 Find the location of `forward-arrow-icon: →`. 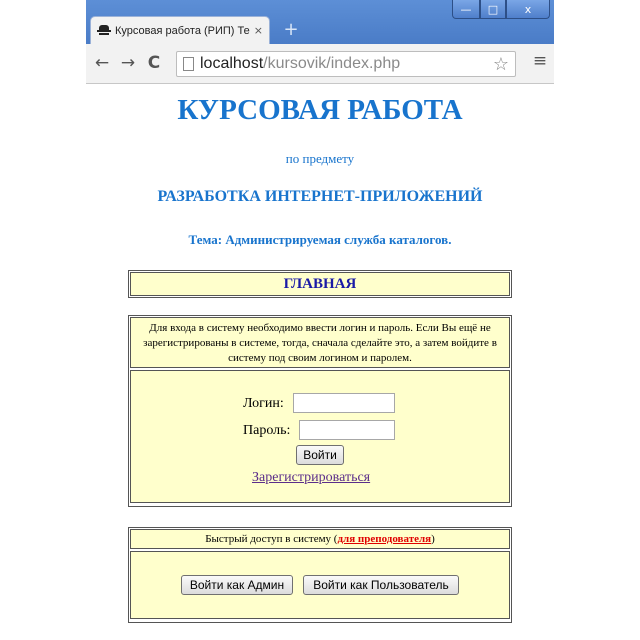

forward-arrow-icon: → is located at coordinates (128, 63).